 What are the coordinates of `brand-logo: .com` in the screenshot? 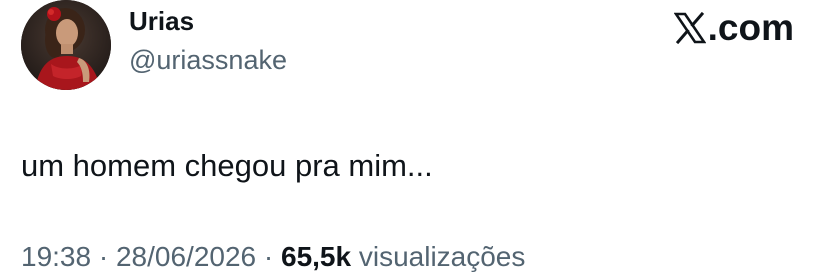 It's located at (733, 27).